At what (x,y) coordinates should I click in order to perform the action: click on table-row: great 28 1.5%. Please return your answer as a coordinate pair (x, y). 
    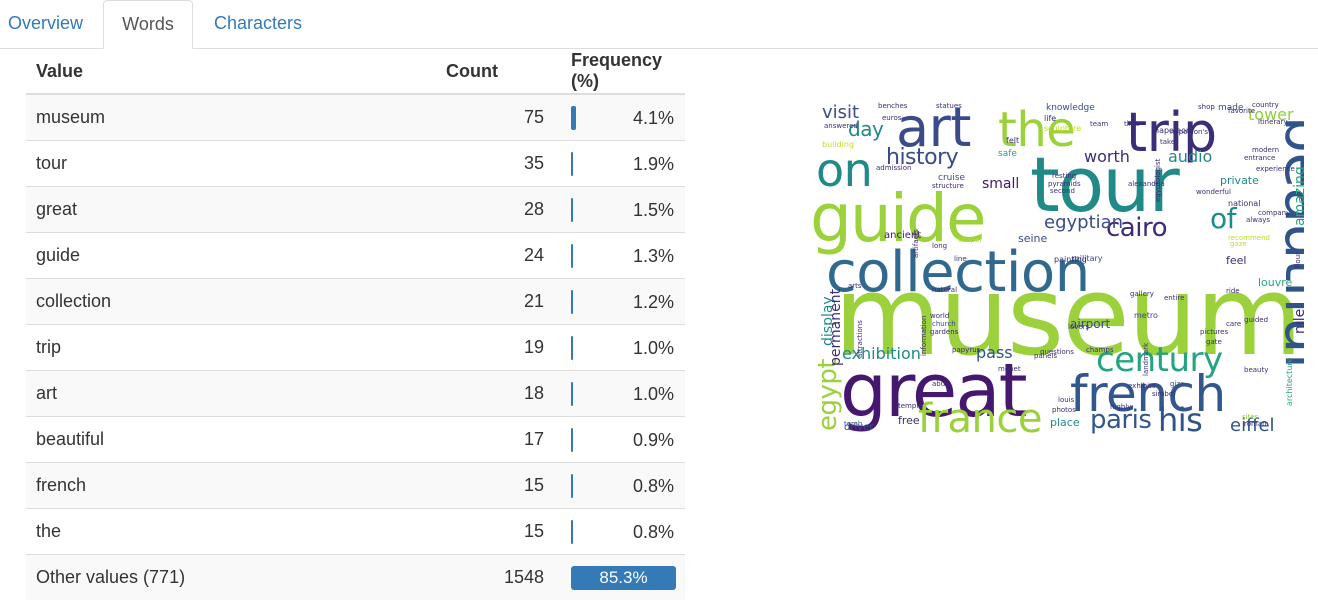
    Looking at the image, I should click on (355, 208).